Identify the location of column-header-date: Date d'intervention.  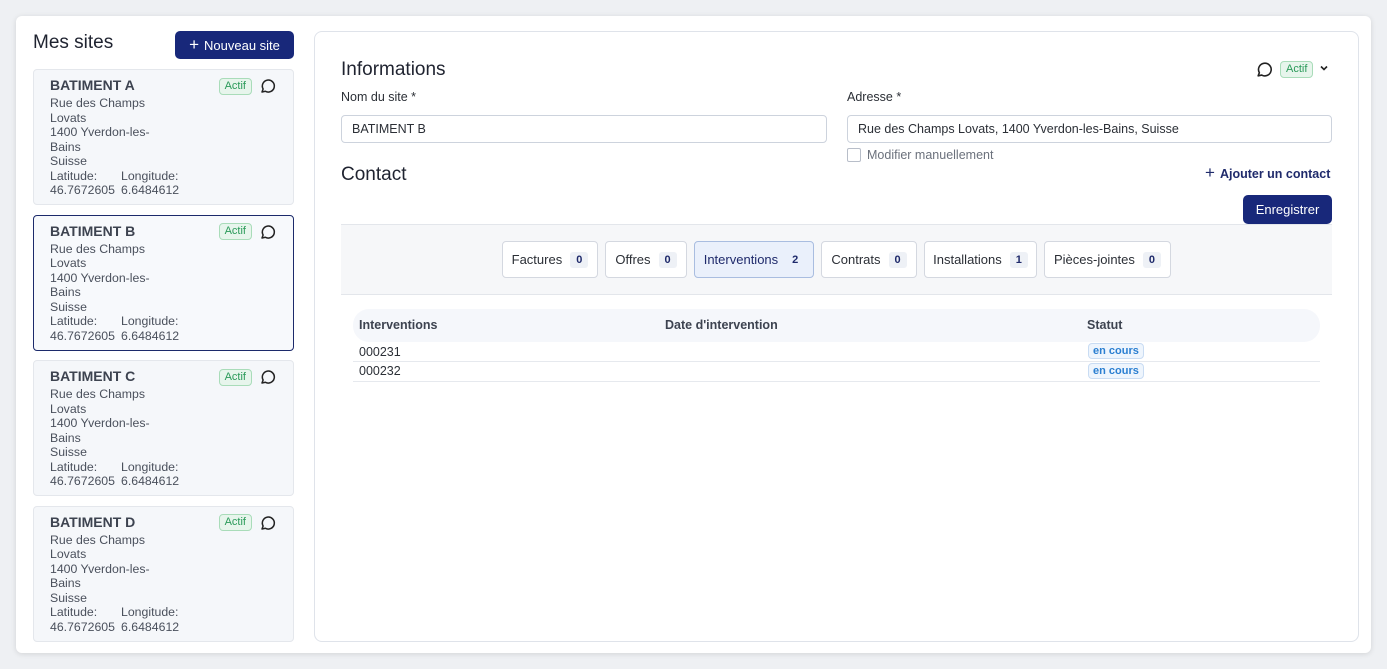
(721, 325).